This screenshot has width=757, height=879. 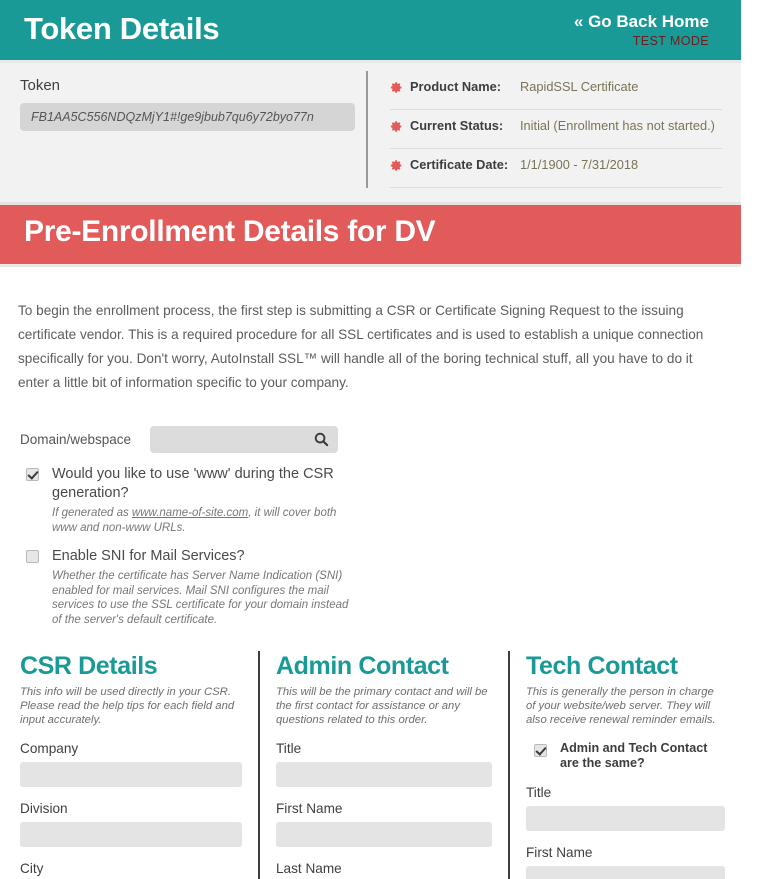 I want to click on field-admin-first-name: First Name, so click(x=384, y=824).